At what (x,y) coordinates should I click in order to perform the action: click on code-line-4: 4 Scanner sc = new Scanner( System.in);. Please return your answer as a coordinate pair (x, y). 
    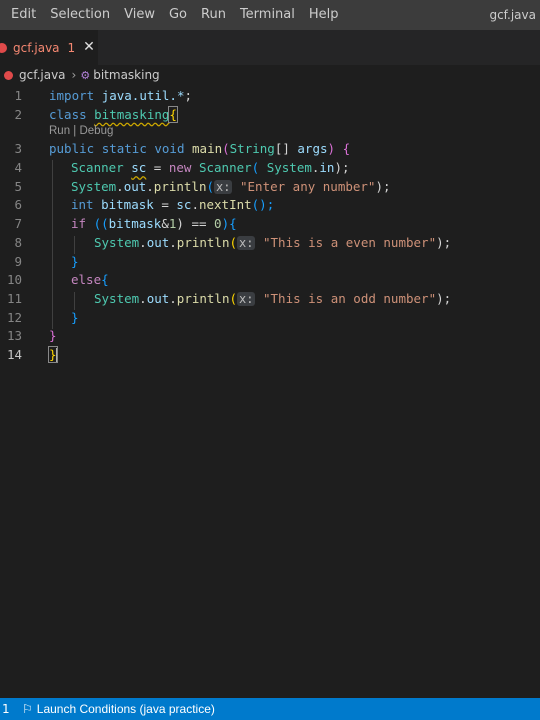
    Looking at the image, I should click on (270, 167).